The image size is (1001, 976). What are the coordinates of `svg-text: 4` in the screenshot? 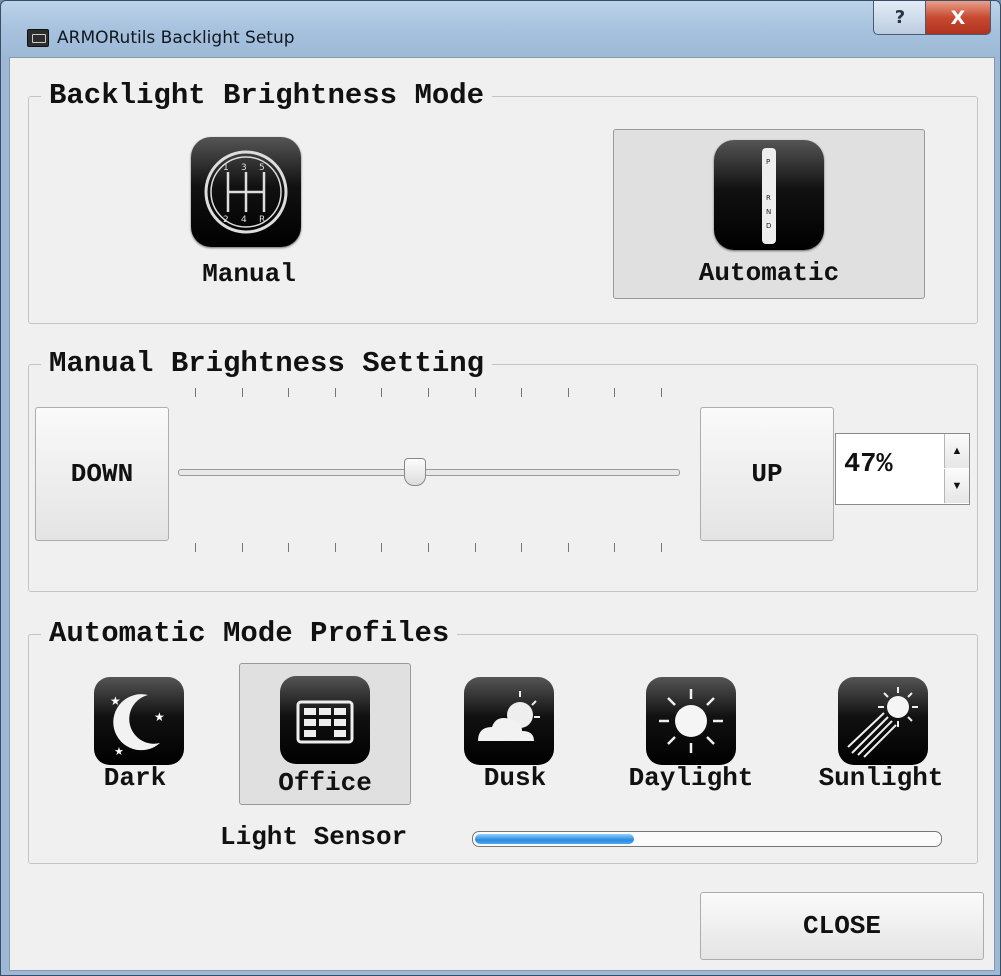 It's located at (244, 220).